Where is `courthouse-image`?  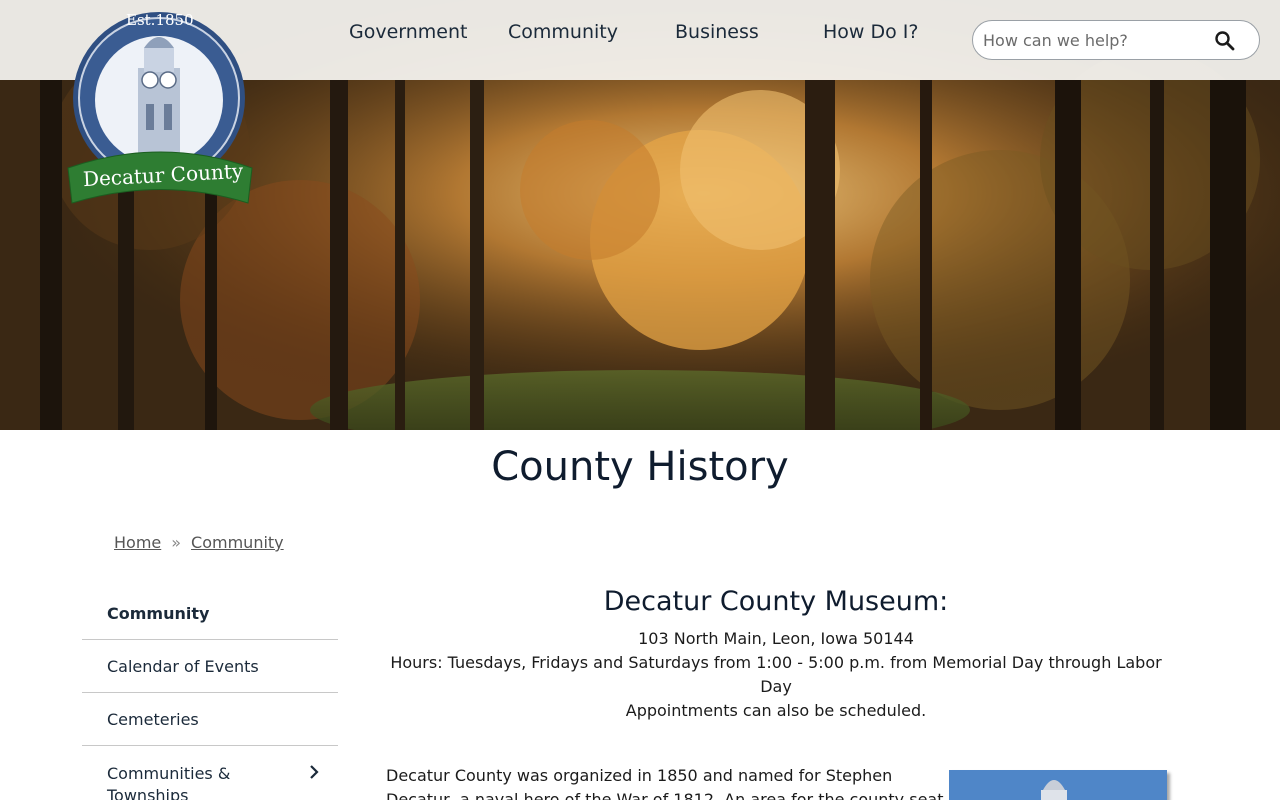 courthouse-image is located at coordinates (1058, 785).